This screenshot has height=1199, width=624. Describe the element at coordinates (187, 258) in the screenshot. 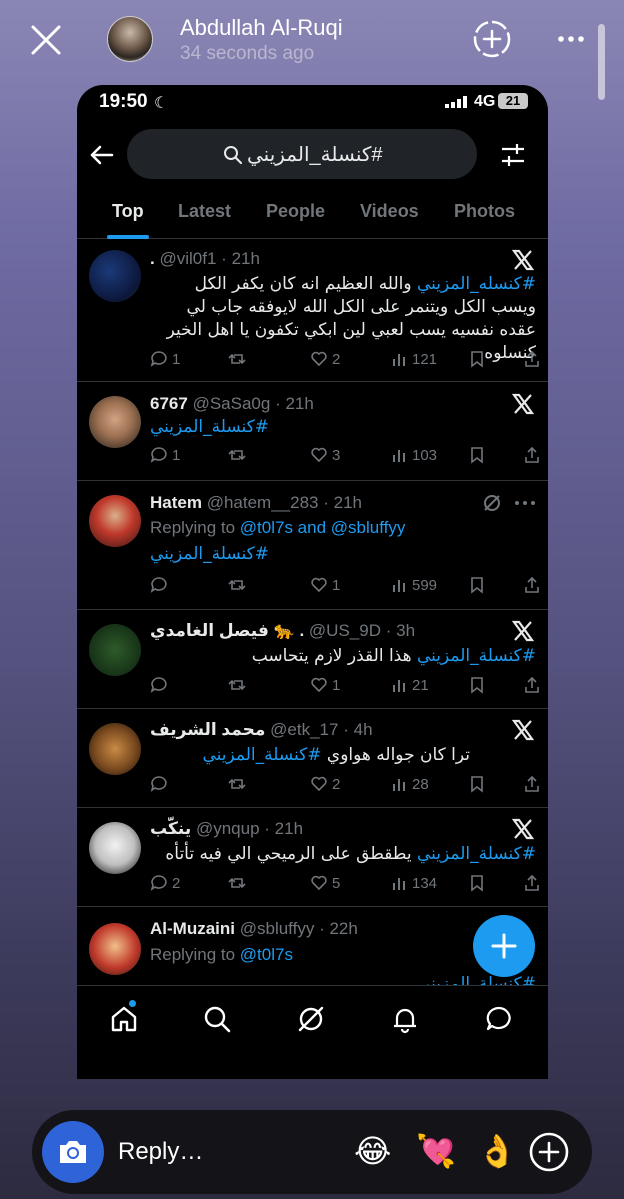

I see `tweet-handle: @vil0f1` at that location.